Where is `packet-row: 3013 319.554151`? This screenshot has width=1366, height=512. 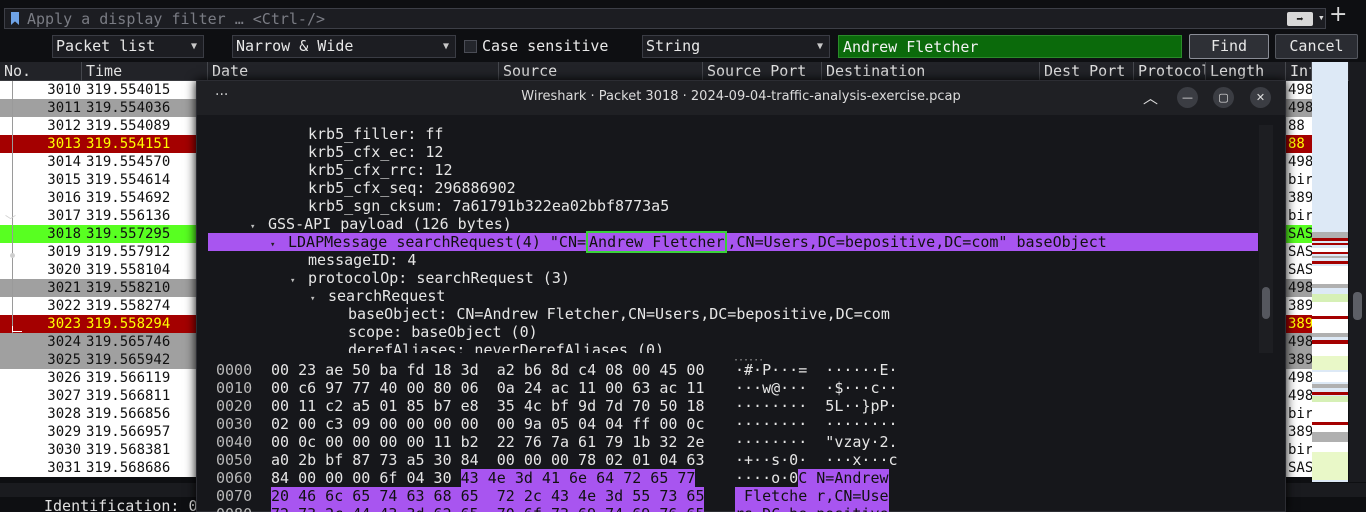
packet-row: 3013 319.554151 is located at coordinates (98, 144).